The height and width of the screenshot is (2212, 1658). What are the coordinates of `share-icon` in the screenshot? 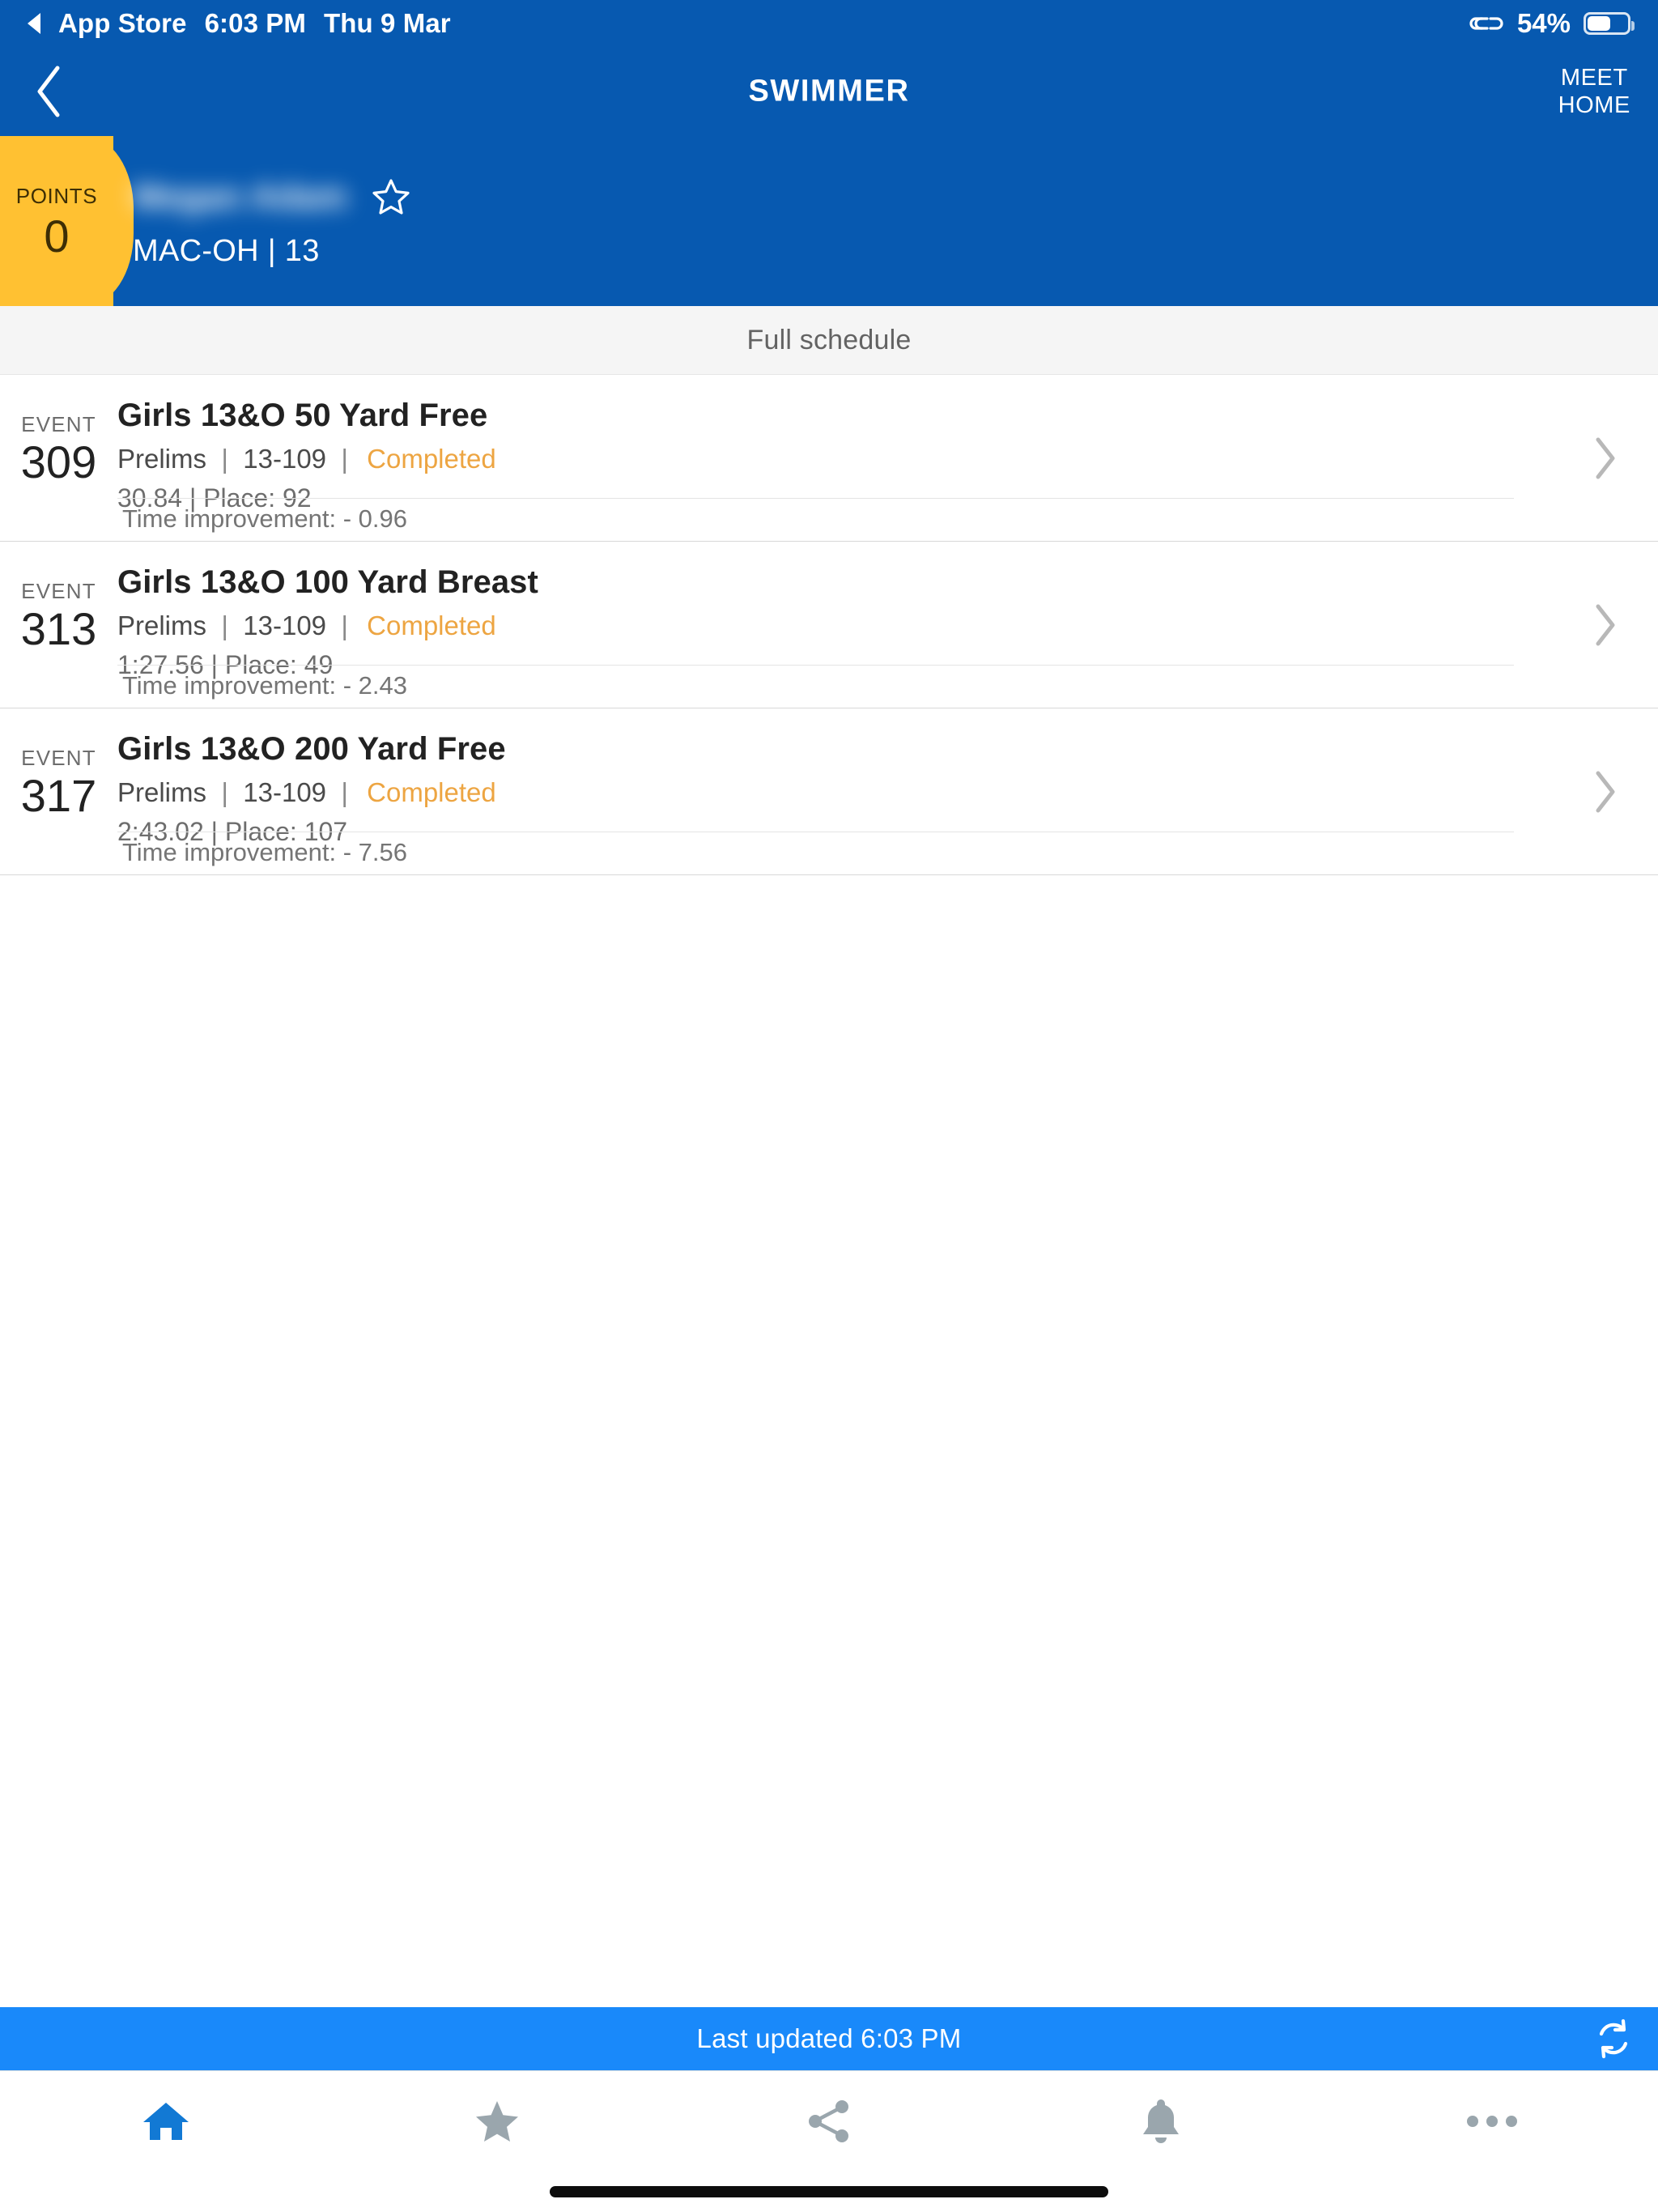 It's located at (828, 2121).